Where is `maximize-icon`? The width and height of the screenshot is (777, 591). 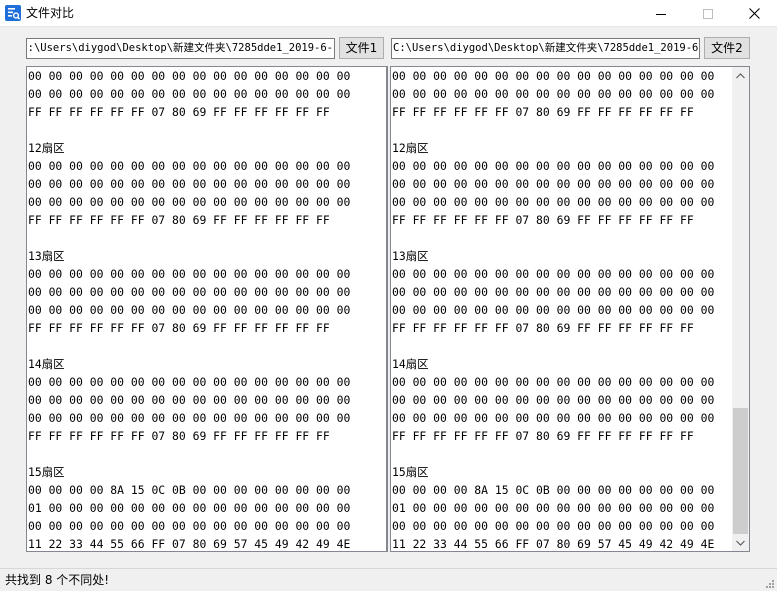 maximize-icon is located at coordinates (708, 13).